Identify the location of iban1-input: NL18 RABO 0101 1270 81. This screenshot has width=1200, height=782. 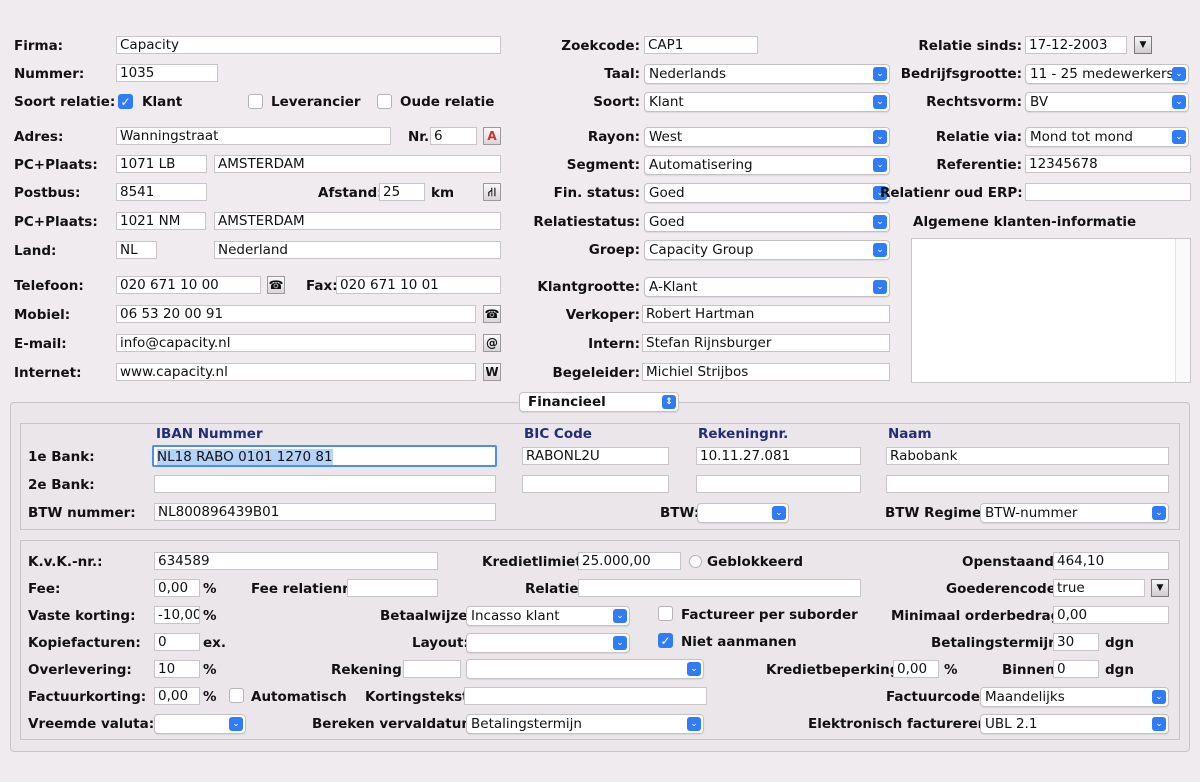
(324, 456).